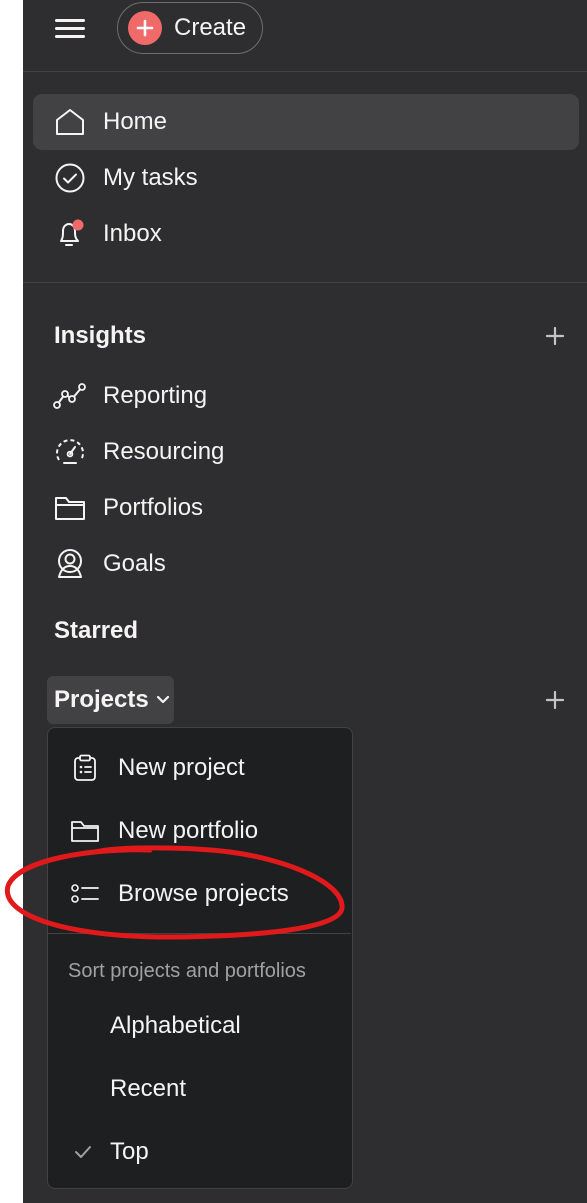 This screenshot has width=587, height=1203. I want to click on notification-dot, so click(78, 225).